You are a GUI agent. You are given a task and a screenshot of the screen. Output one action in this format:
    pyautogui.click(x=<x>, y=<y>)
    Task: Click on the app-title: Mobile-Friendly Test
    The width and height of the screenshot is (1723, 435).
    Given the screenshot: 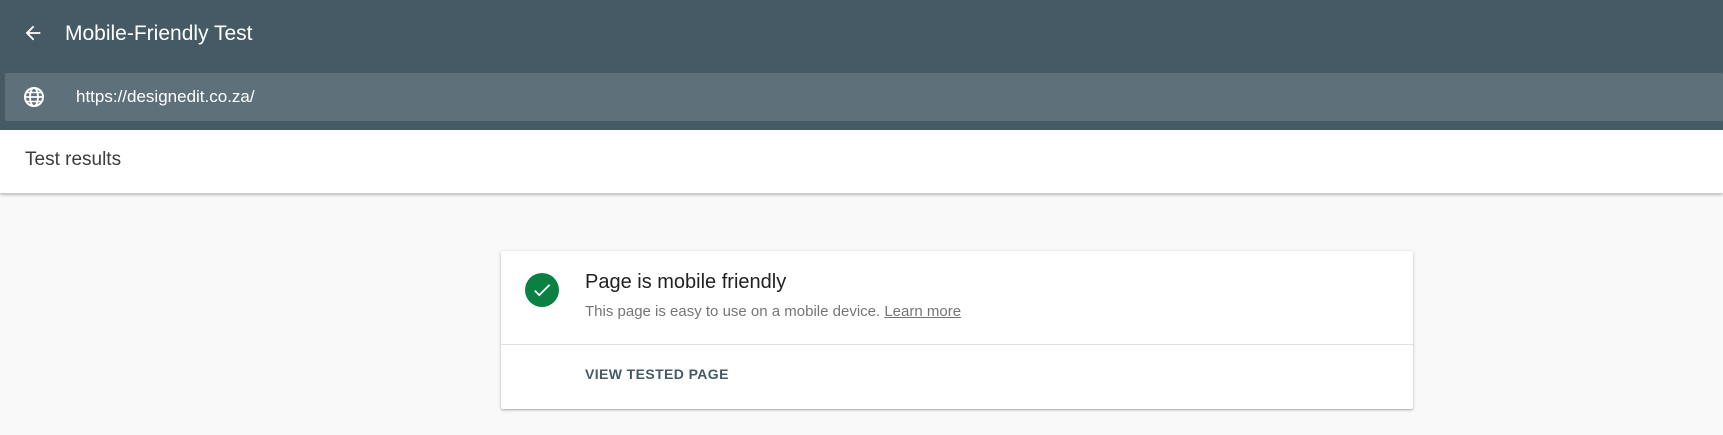 What is the action you would take?
    pyautogui.click(x=159, y=33)
    